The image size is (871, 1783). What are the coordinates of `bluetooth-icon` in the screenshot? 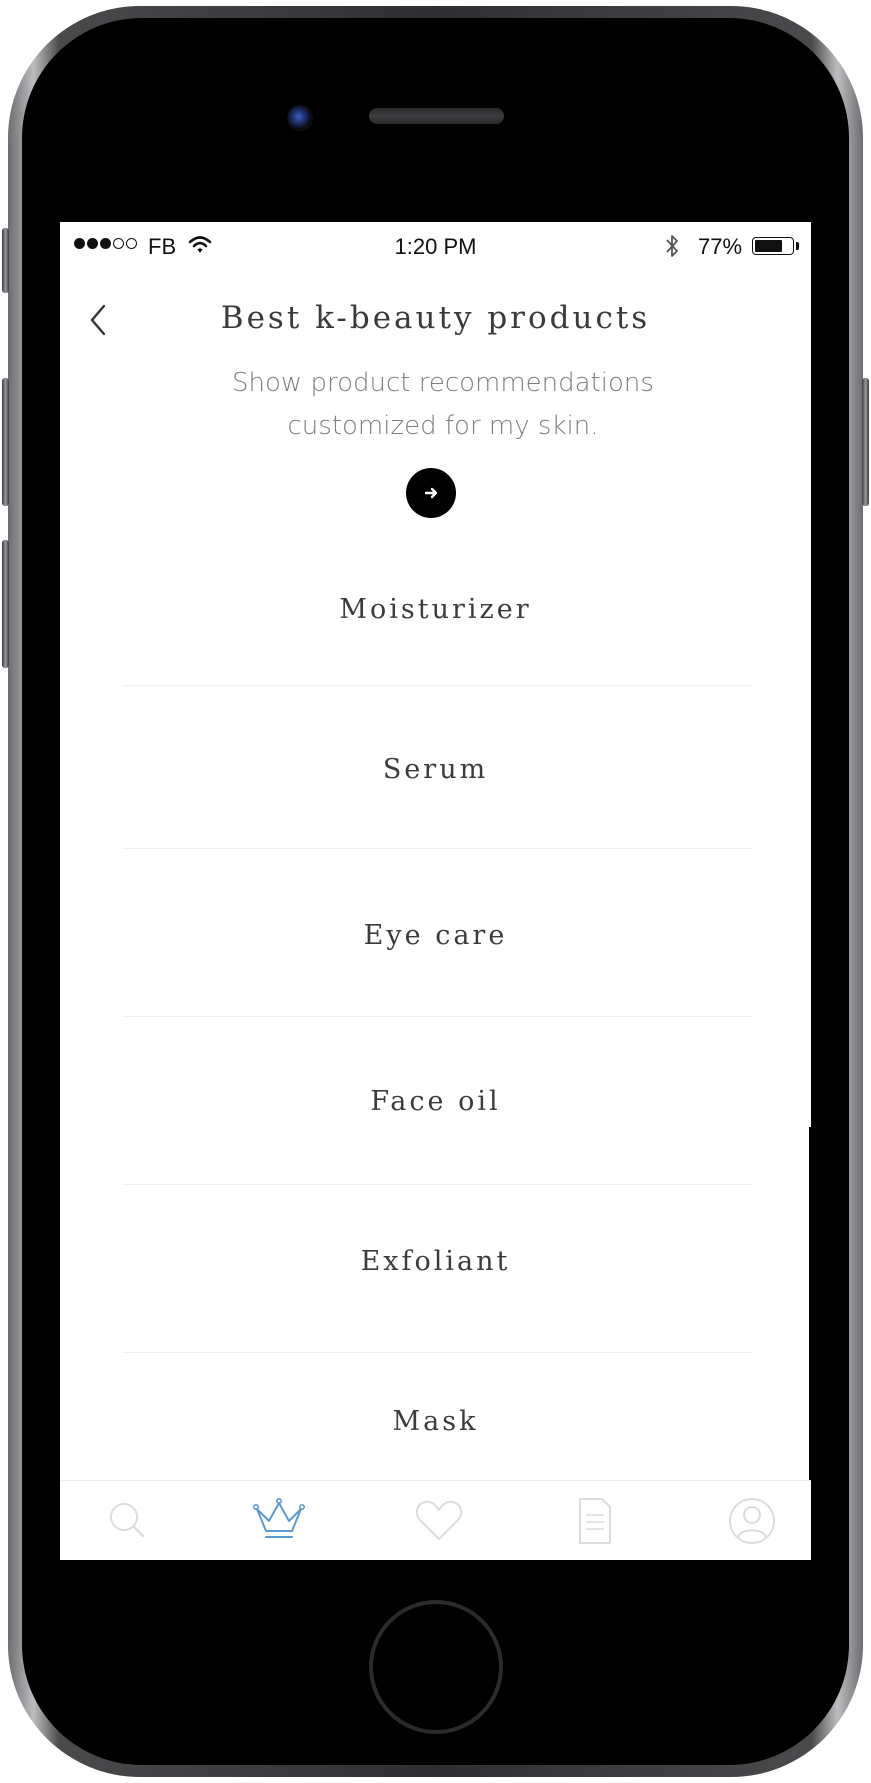 It's located at (672, 246).